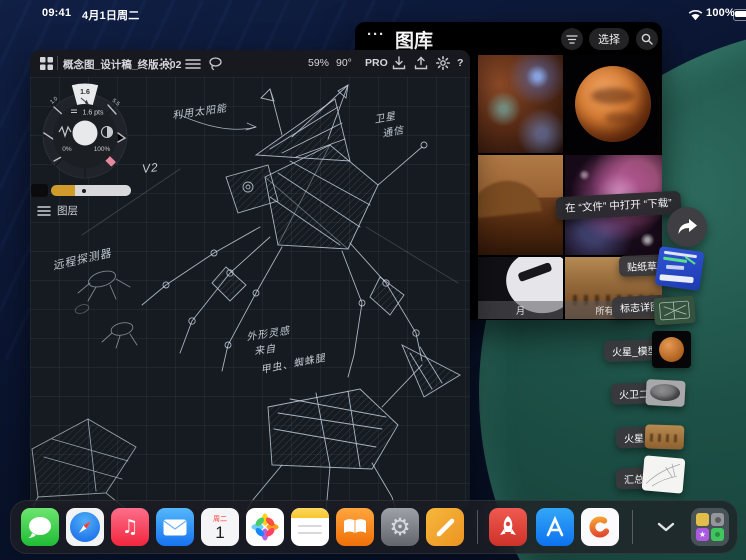 The width and height of the screenshot is (746, 560). Describe the element at coordinates (91, 190) in the screenshot. I see `color-slider` at that location.